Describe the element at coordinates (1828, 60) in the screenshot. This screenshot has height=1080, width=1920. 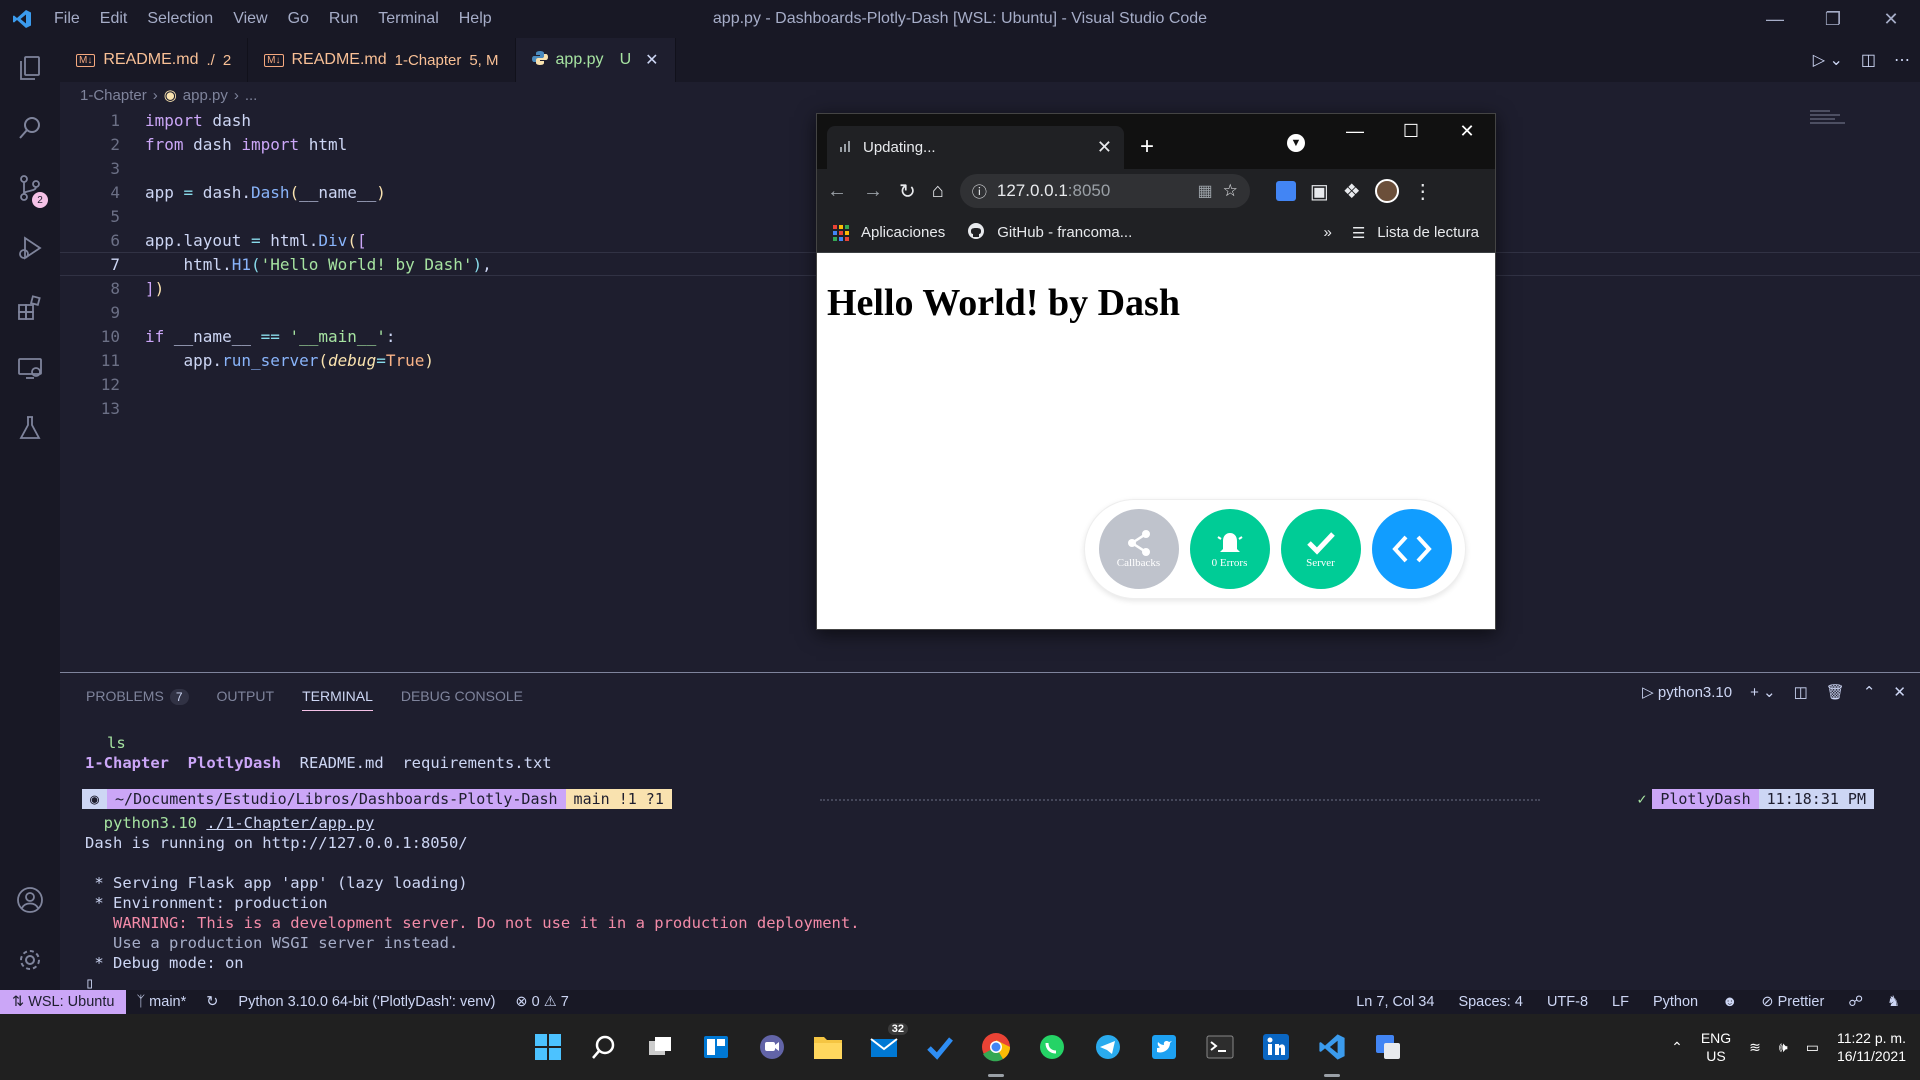
I see `run-file-icon: ▷ ⌄` at that location.